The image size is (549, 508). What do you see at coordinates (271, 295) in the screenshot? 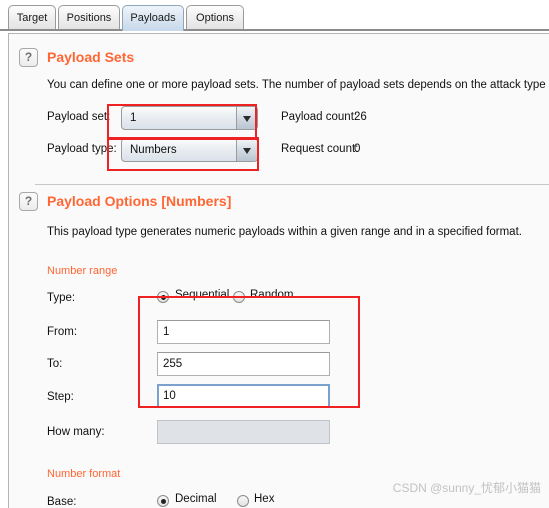
I see `radio-random-label: Random` at bounding box center [271, 295].